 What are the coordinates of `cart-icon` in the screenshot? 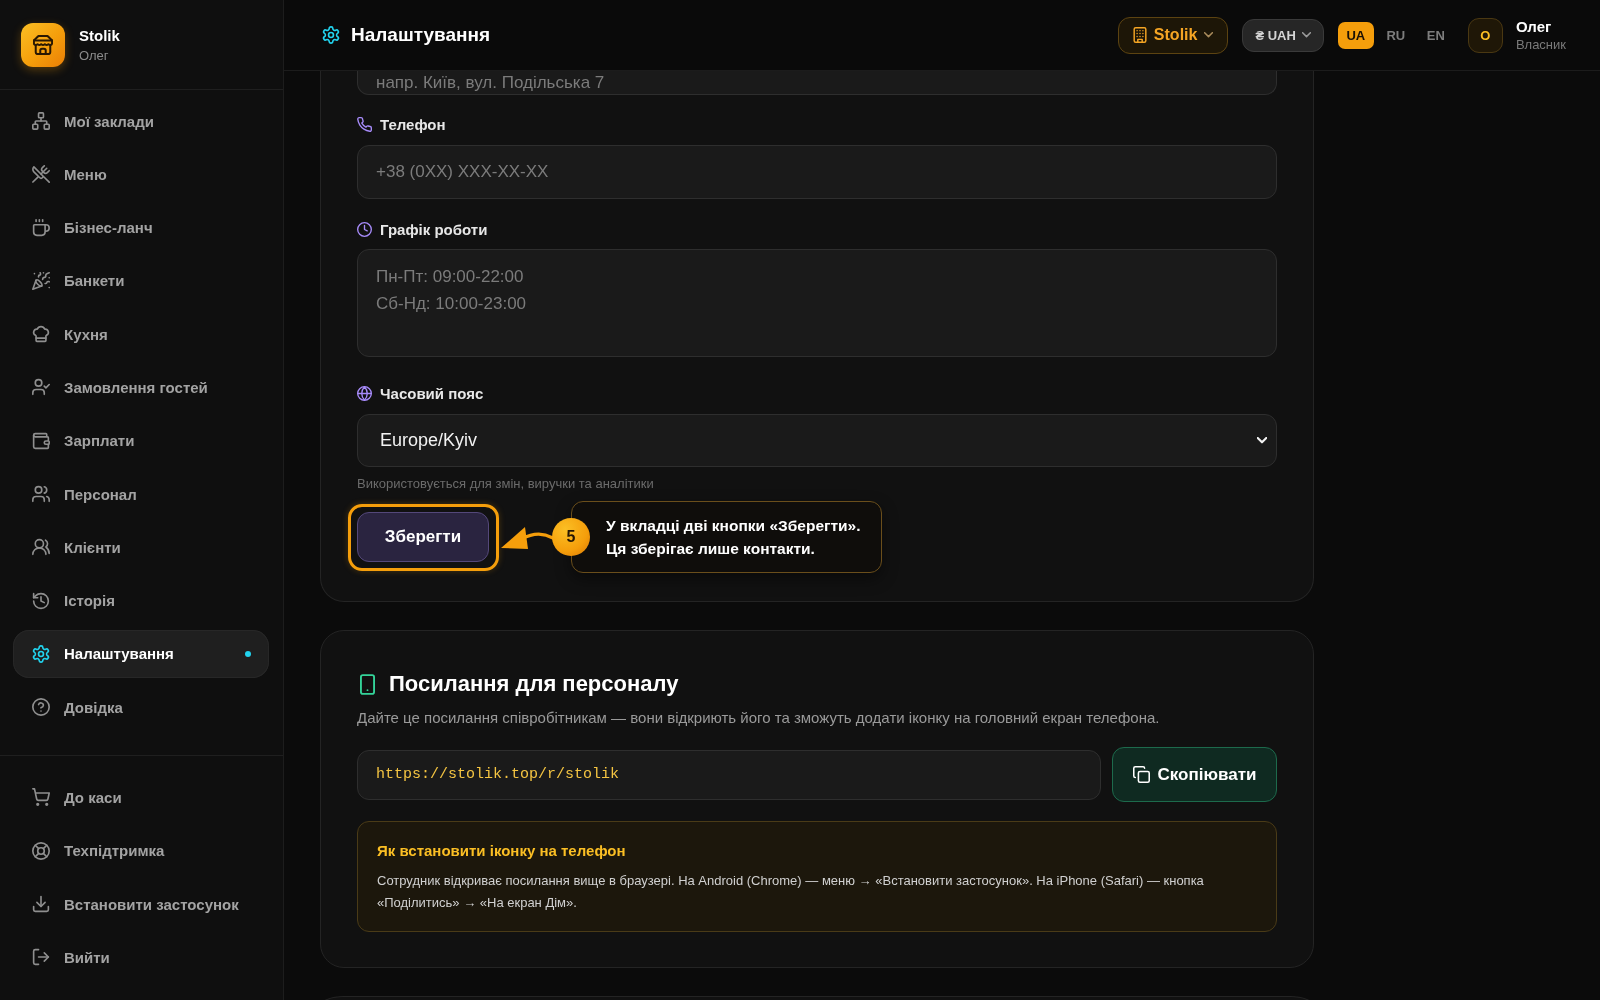 It's located at (41, 797).